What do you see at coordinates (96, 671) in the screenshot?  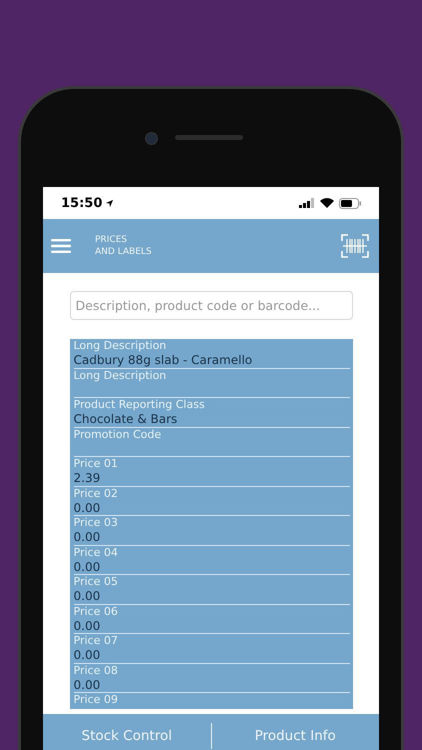 I see `field-label: Price 08` at bounding box center [96, 671].